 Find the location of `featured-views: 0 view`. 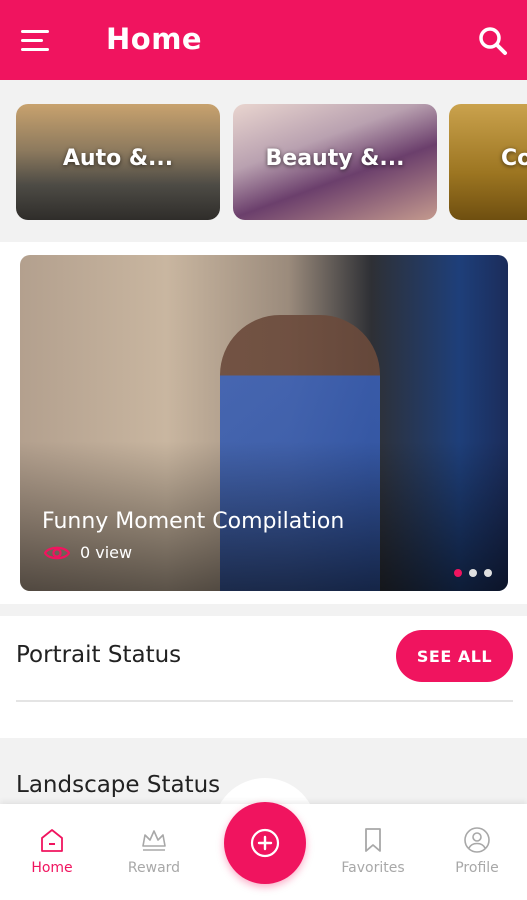

featured-views: 0 view is located at coordinates (88, 552).